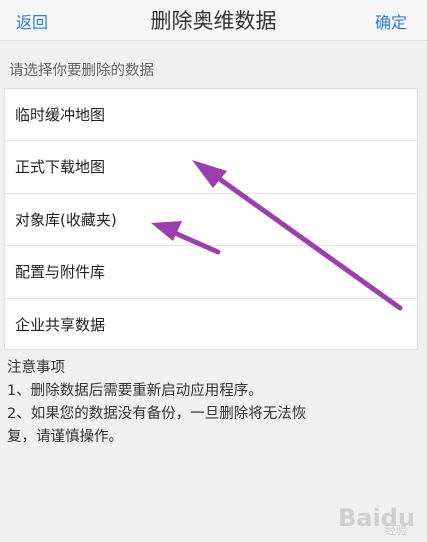  I want to click on list-item-temp-cache-map: 临时缓冲地图, so click(211, 115).